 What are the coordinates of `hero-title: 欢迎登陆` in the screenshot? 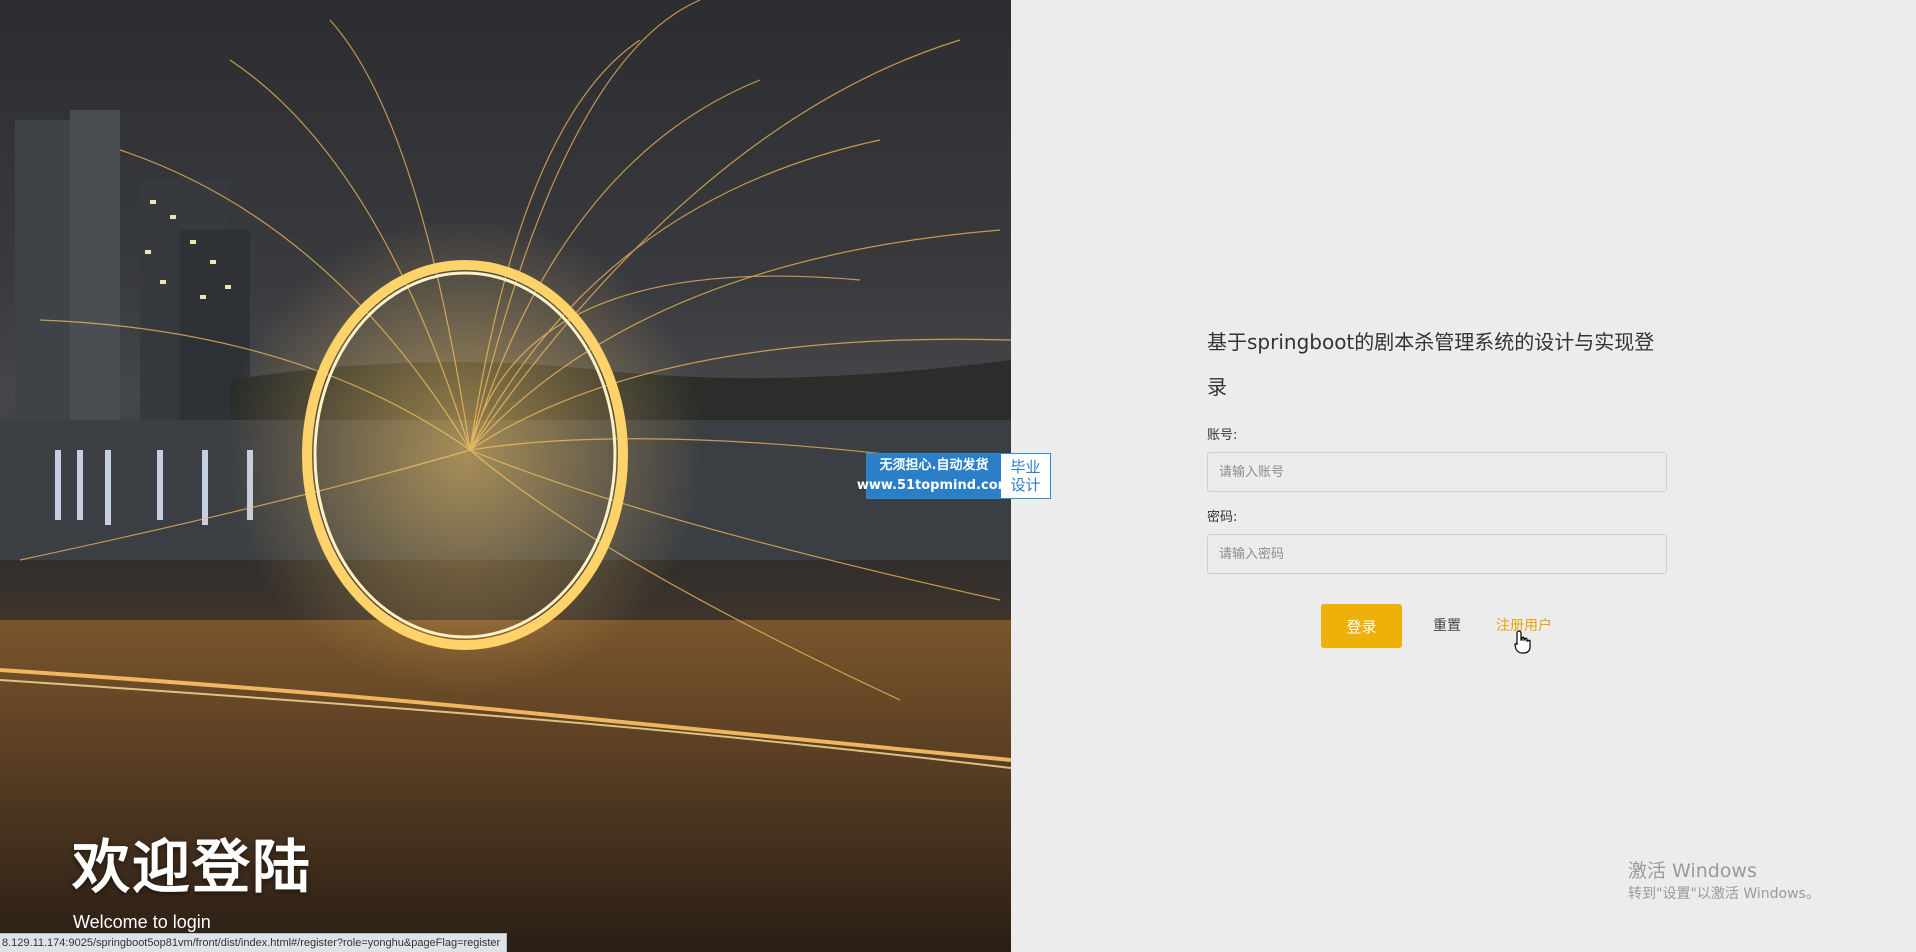 It's located at (192, 867).